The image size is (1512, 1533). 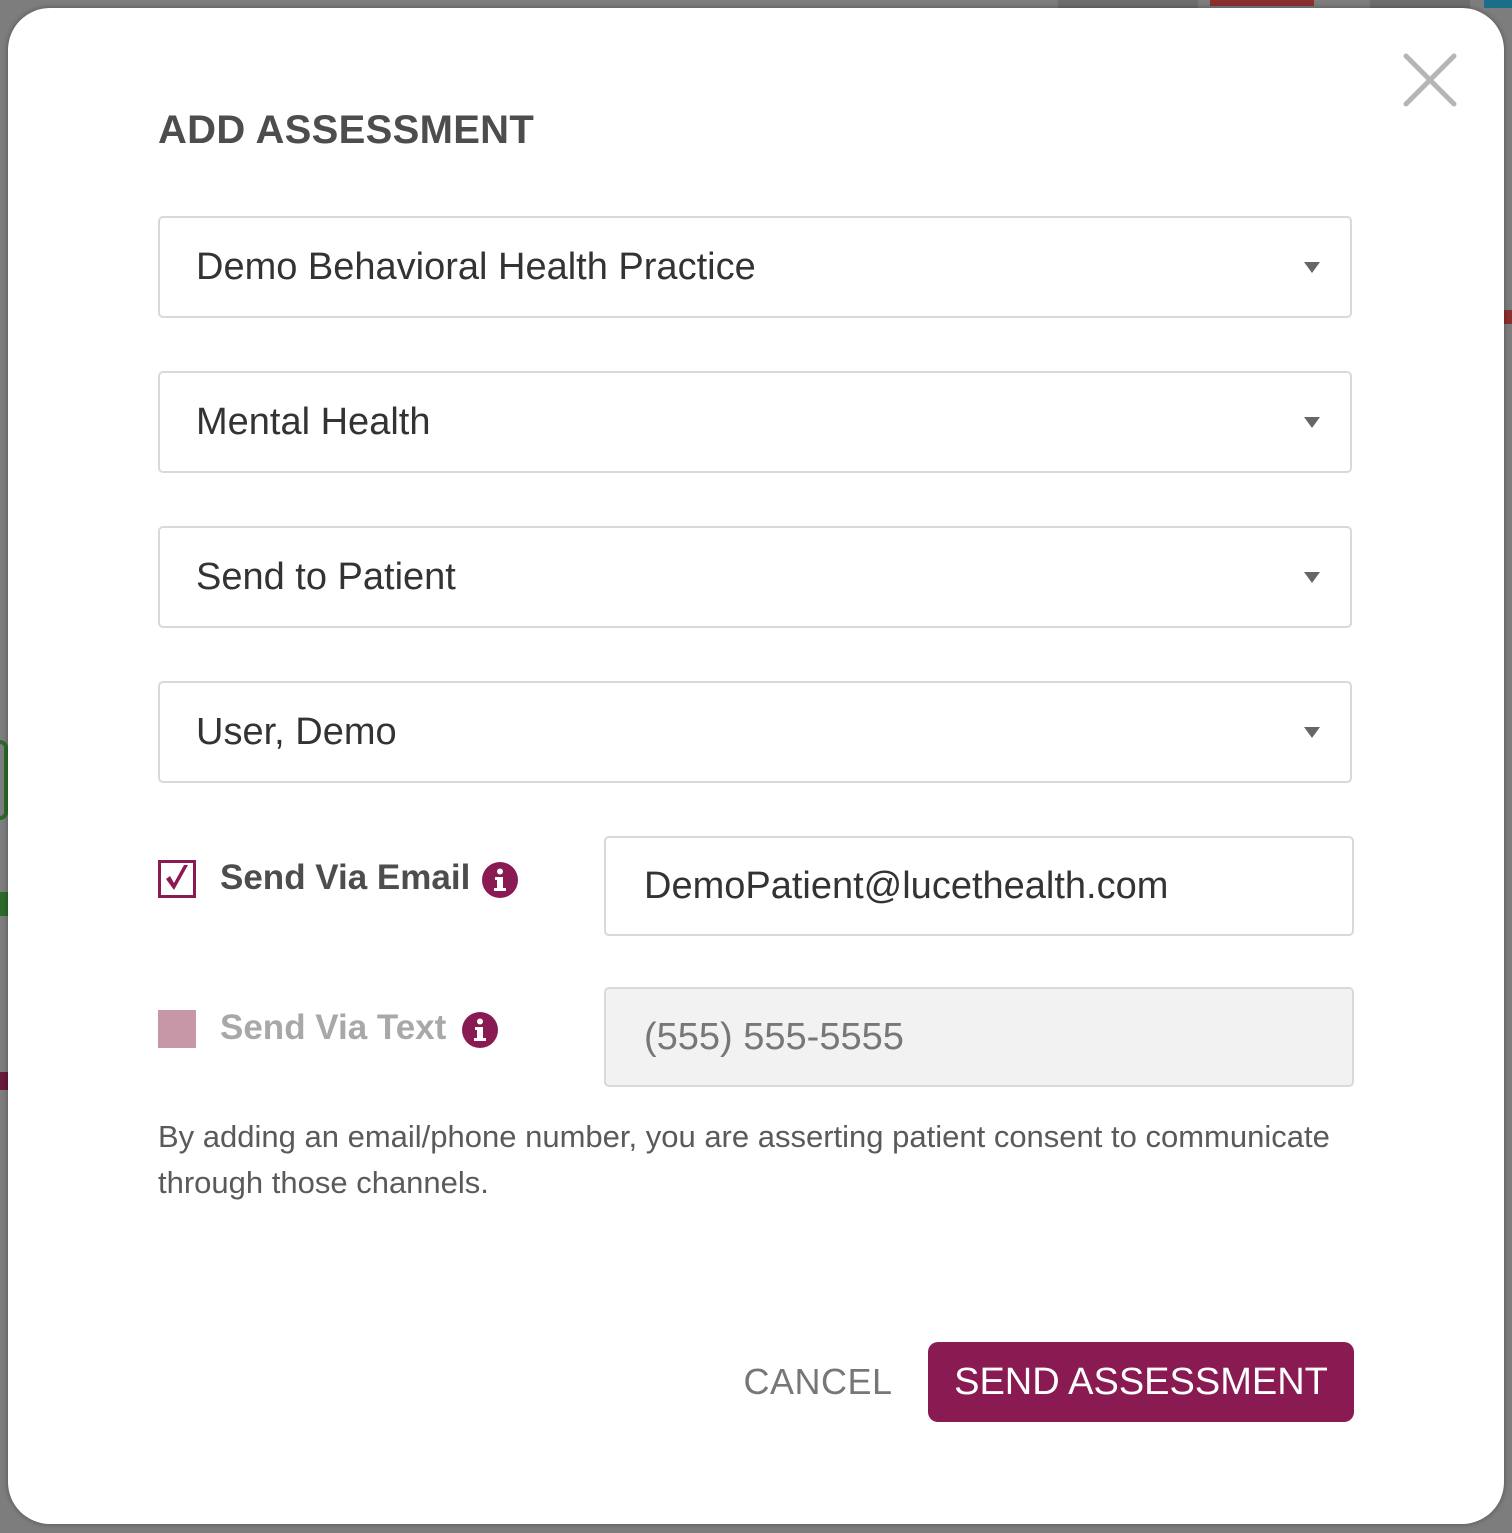 I want to click on checkmark-icon, so click(x=177, y=877).